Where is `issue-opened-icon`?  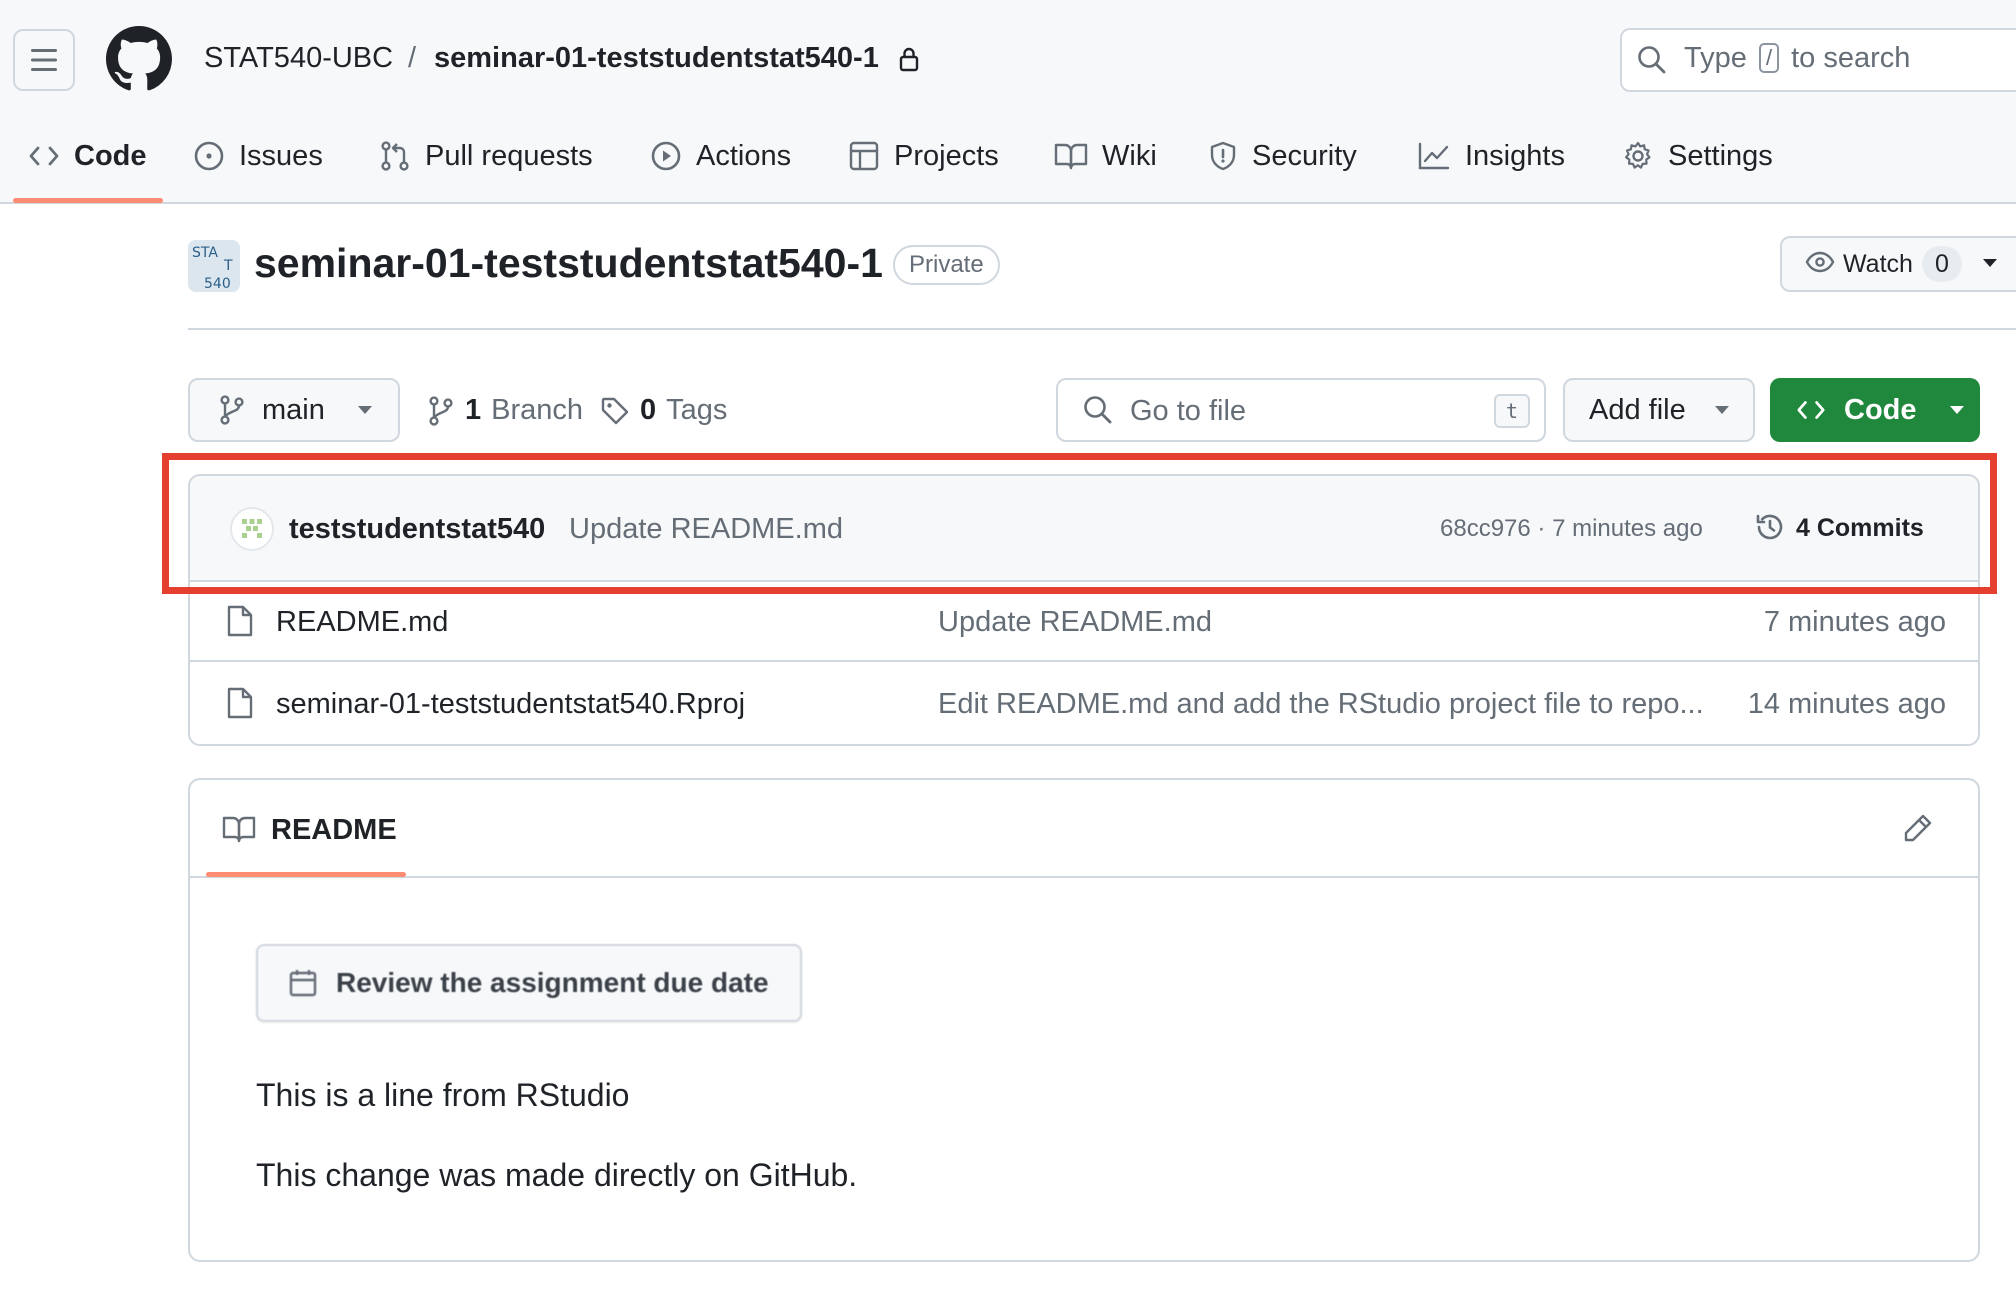 issue-opened-icon is located at coordinates (209, 156).